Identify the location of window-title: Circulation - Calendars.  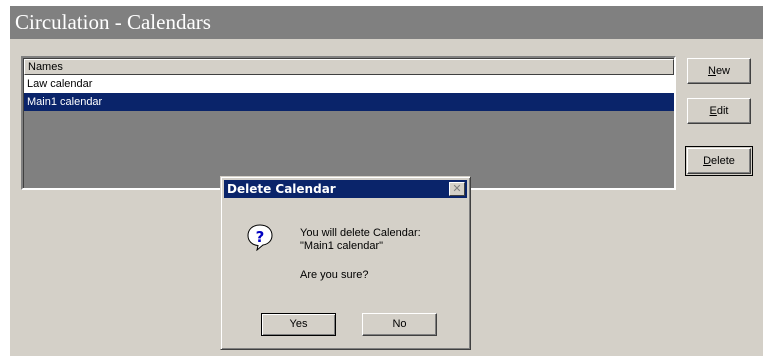
(386, 22).